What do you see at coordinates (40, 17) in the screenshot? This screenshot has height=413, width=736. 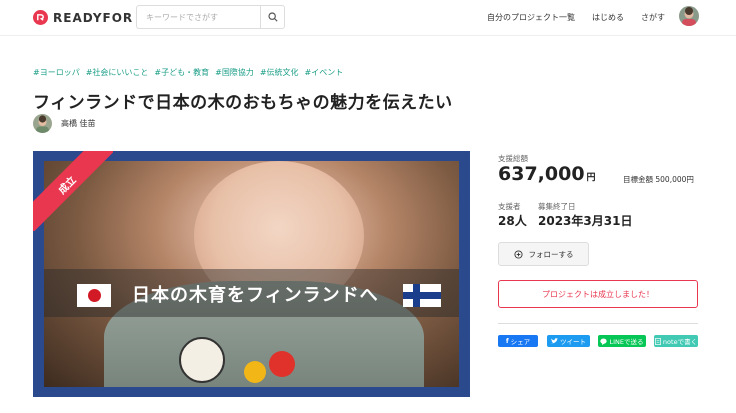 I see `logo-icon` at bounding box center [40, 17].